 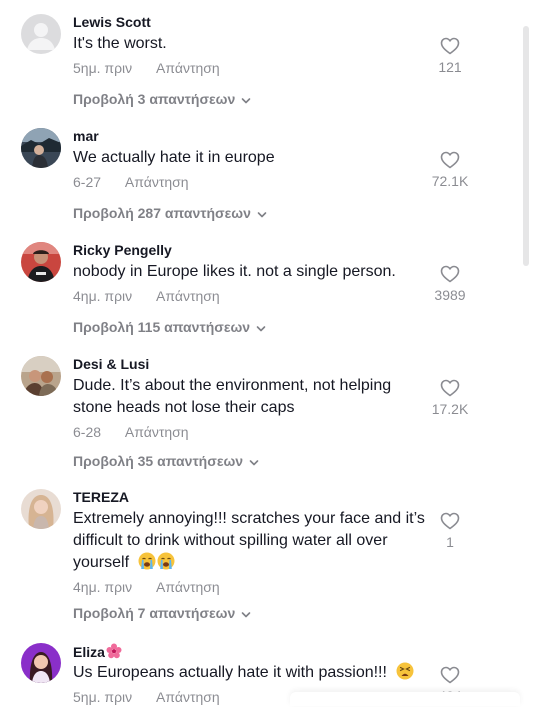 What do you see at coordinates (114, 651) in the screenshot?
I see `hibiscus-emoji` at bounding box center [114, 651].